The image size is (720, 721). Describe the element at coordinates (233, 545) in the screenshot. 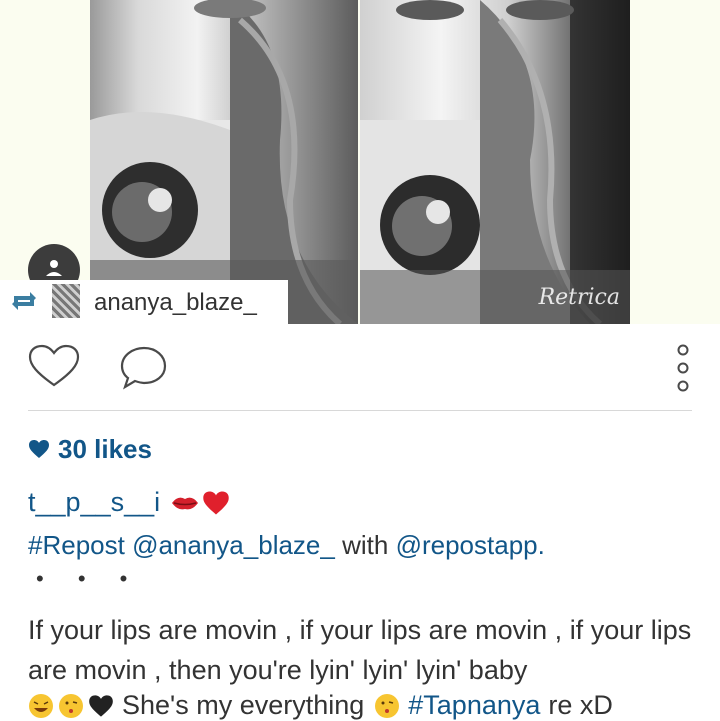

I see `repost-mention: @ananya_blaze_` at that location.